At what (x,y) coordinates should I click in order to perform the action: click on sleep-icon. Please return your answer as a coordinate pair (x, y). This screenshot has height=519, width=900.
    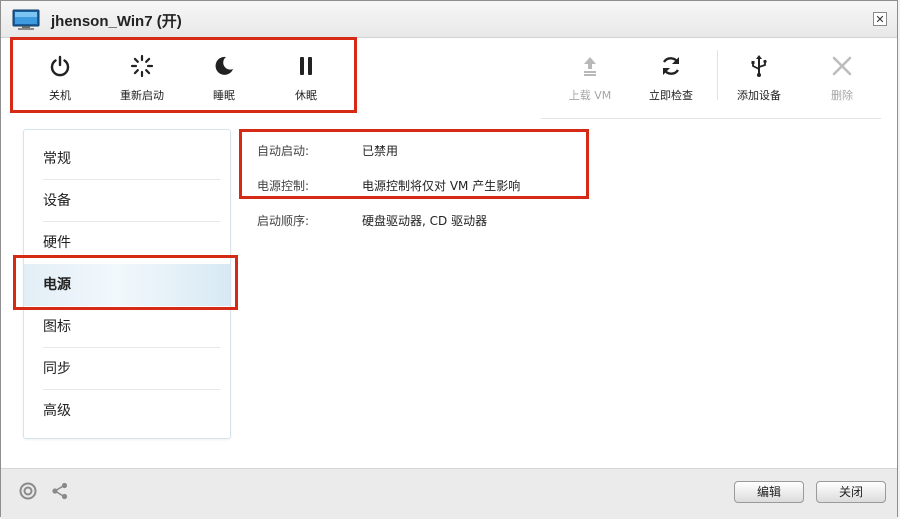
    Looking at the image, I should click on (224, 65).